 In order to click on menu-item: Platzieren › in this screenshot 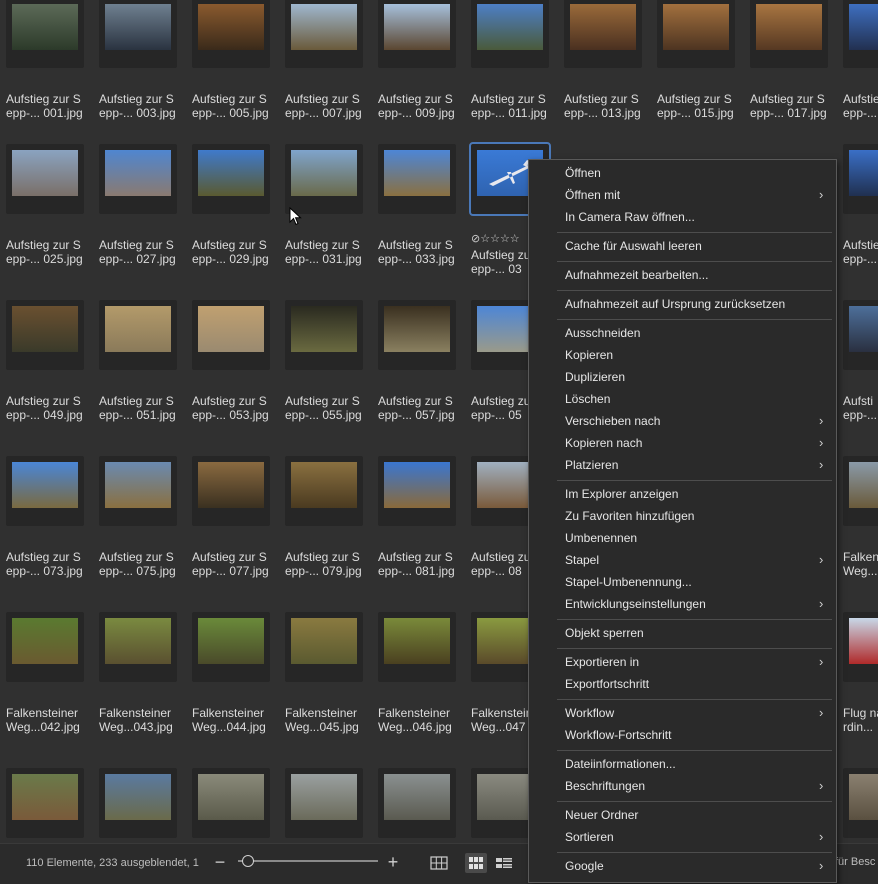, I will do `click(682, 466)`.